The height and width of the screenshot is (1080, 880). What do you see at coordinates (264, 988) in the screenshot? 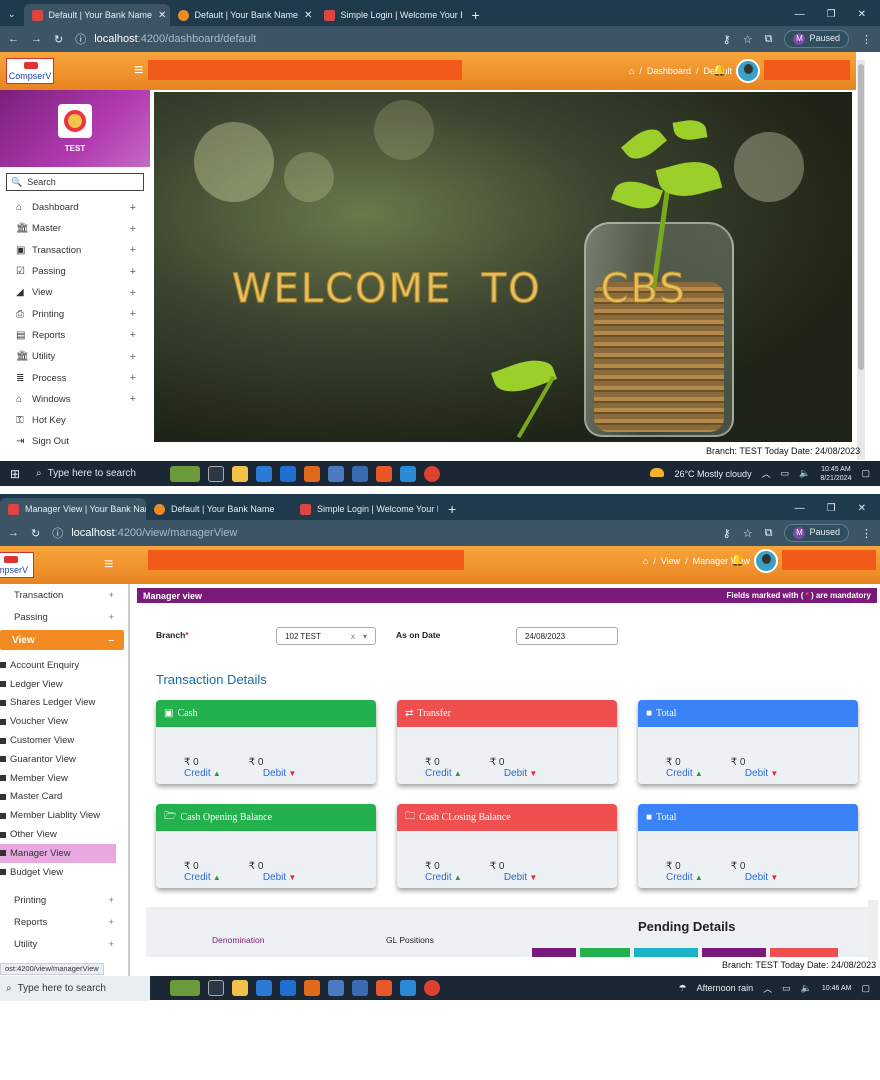
I see `store-icon` at bounding box center [264, 988].